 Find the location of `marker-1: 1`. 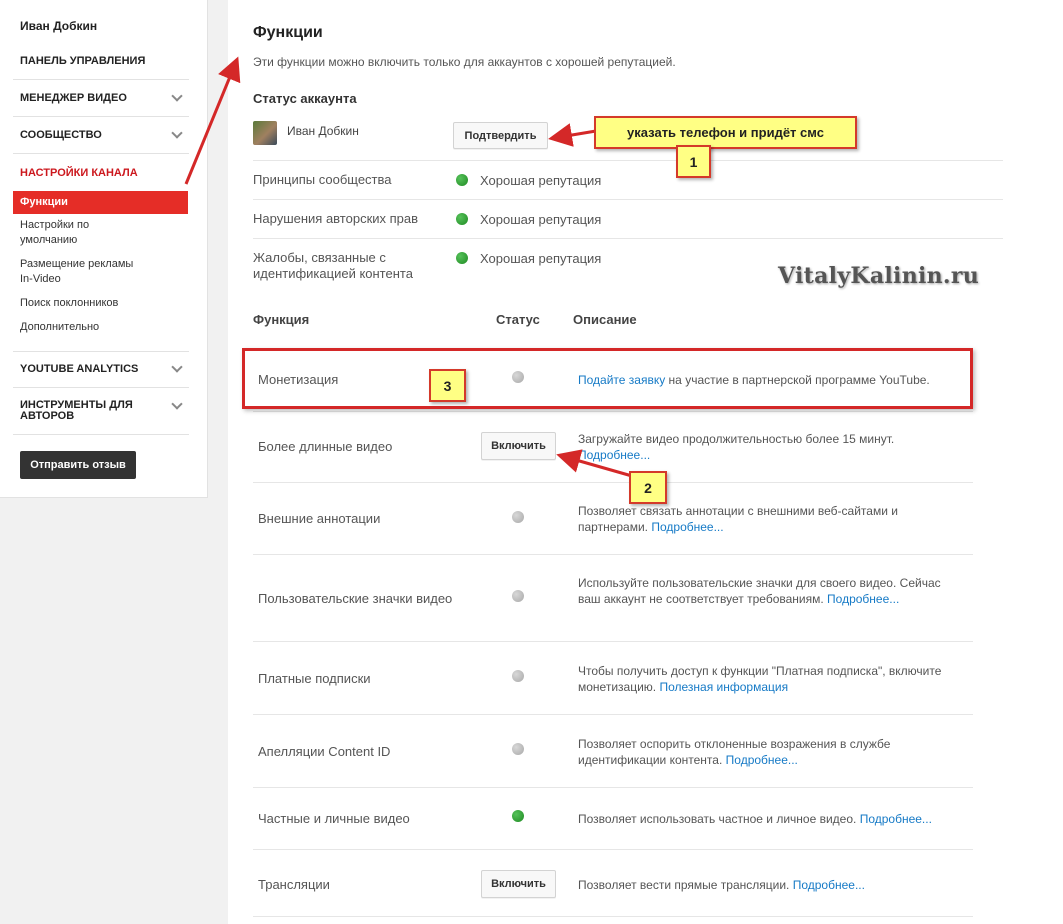

marker-1: 1 is located at coordinates (693, 161).